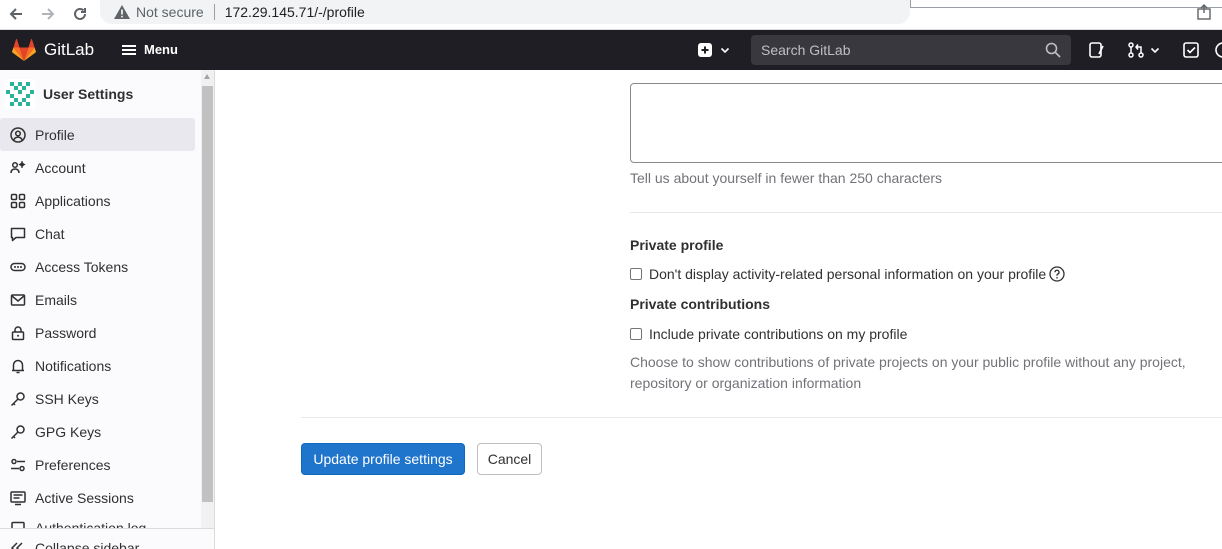  Describe the element at coordinates (761, 417) in the screenshot. I see `form-actions-divider` at that location.